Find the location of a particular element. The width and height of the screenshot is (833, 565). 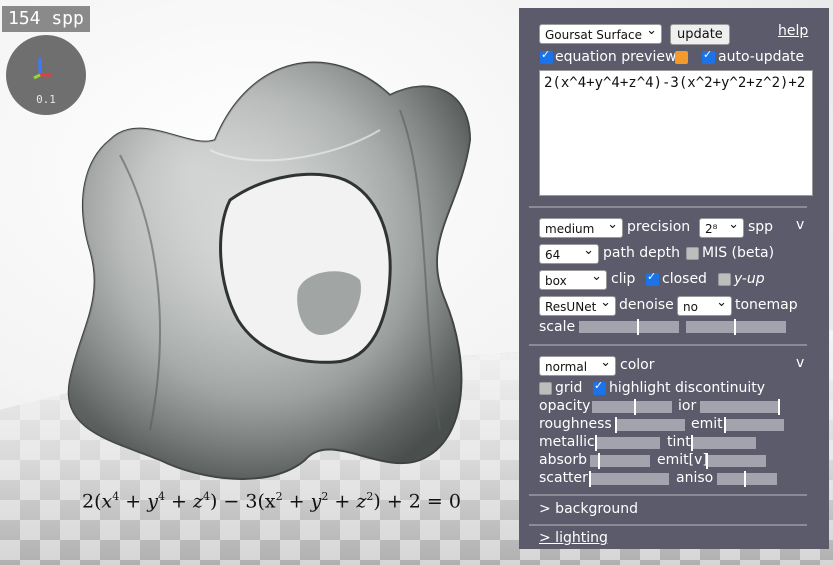

scale-label: scale is located at coordinates (557, 327).